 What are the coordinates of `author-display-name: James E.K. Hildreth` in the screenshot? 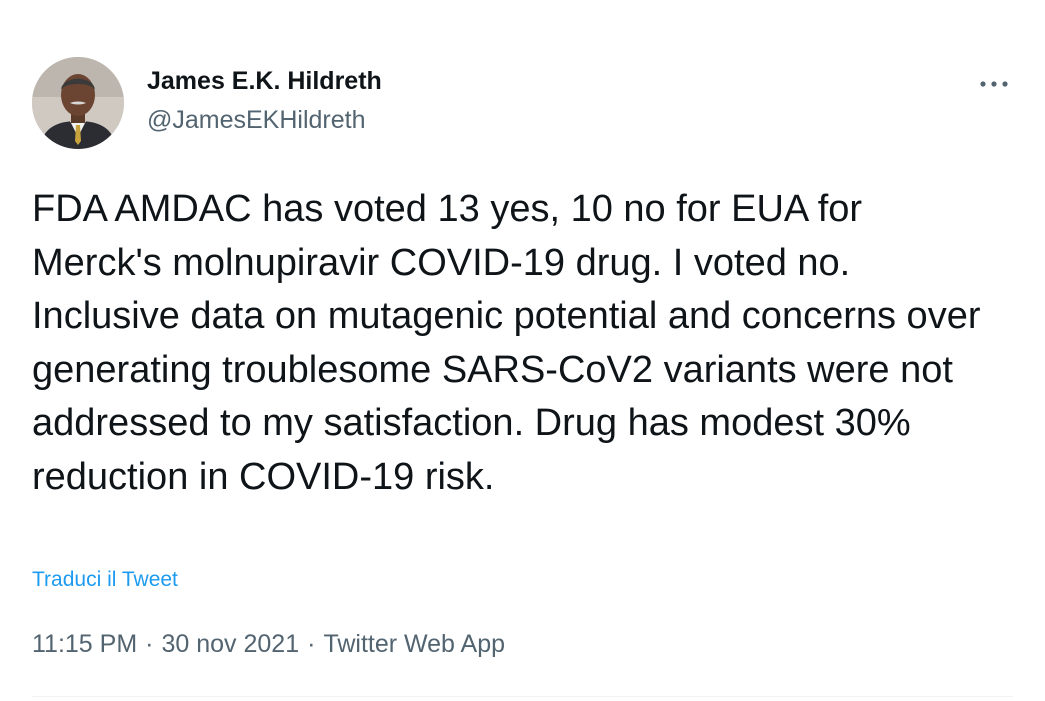 It's located at (264, 81).